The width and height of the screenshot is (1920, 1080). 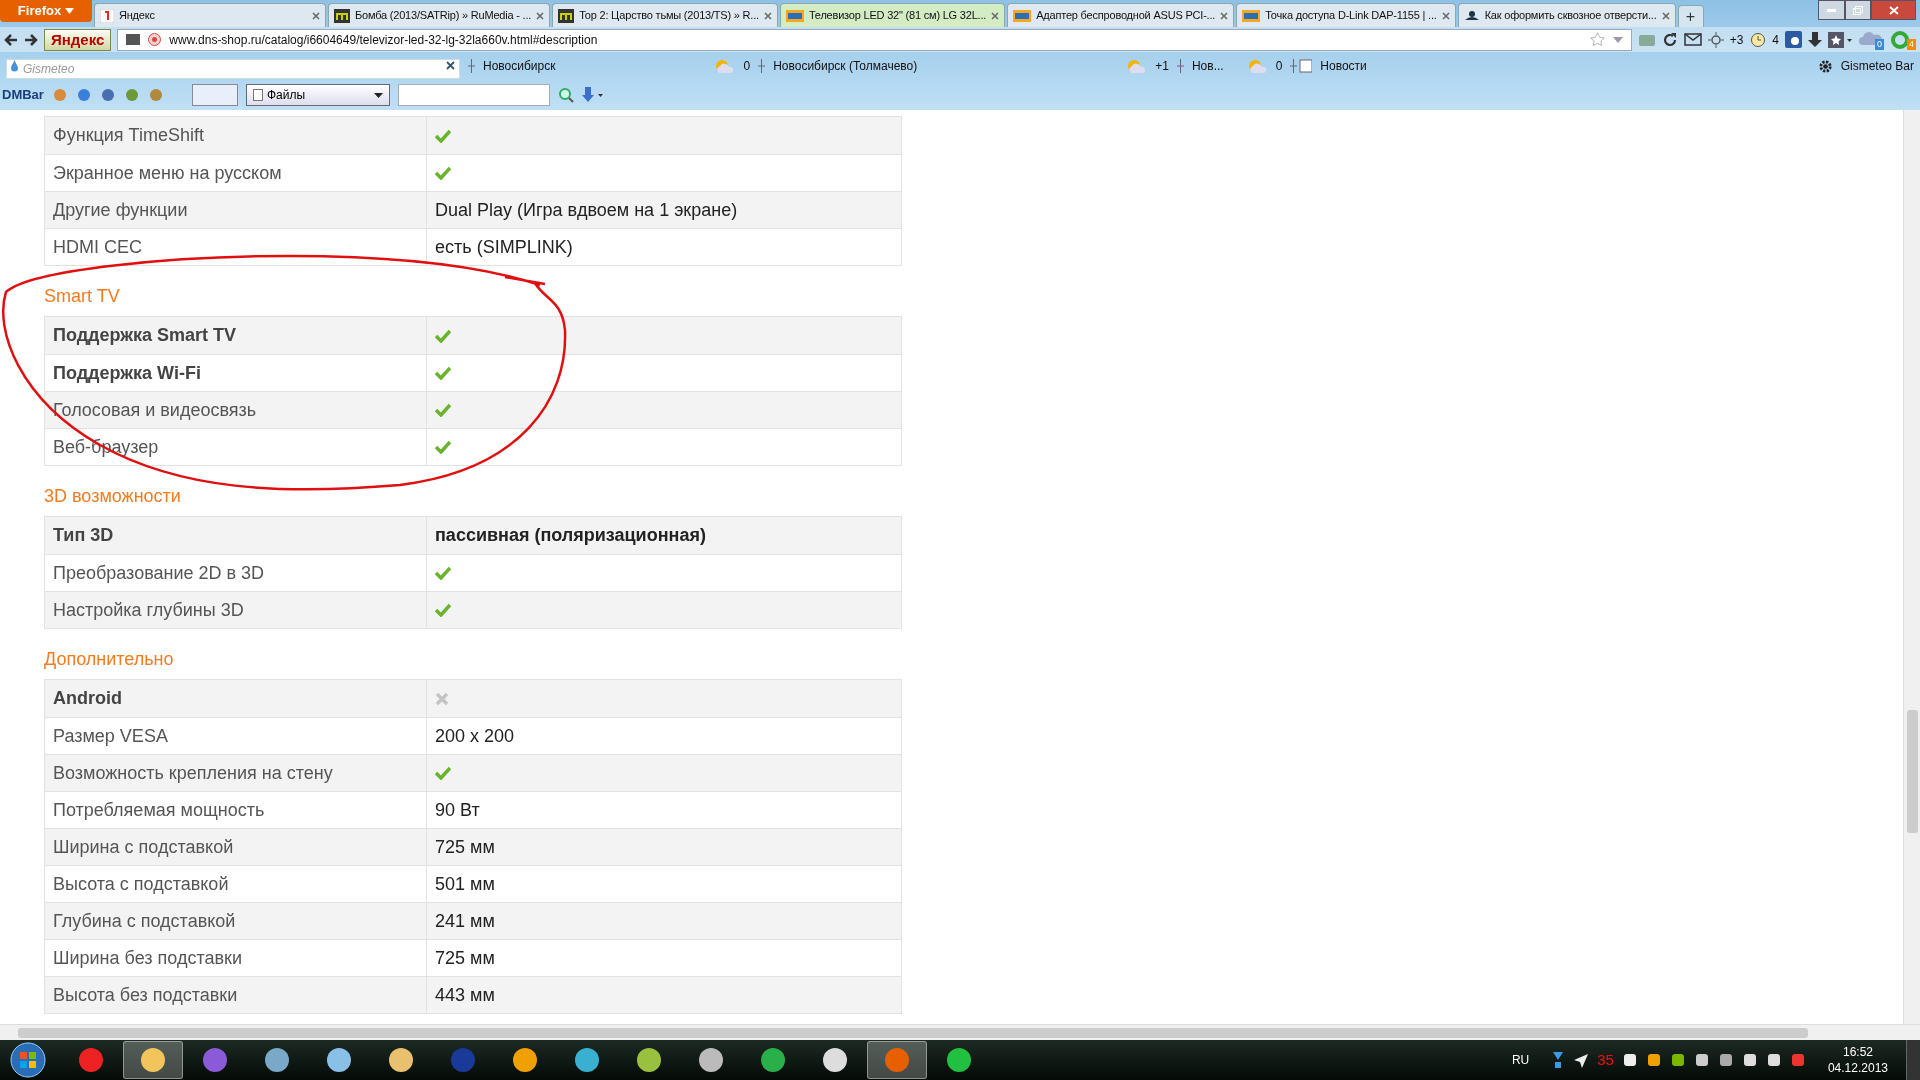 What do you see at coordinates (159, 573) in the screenshot?
I see `spec-label: Преобразование 2D в 3D` at bounding box center [159, 573].